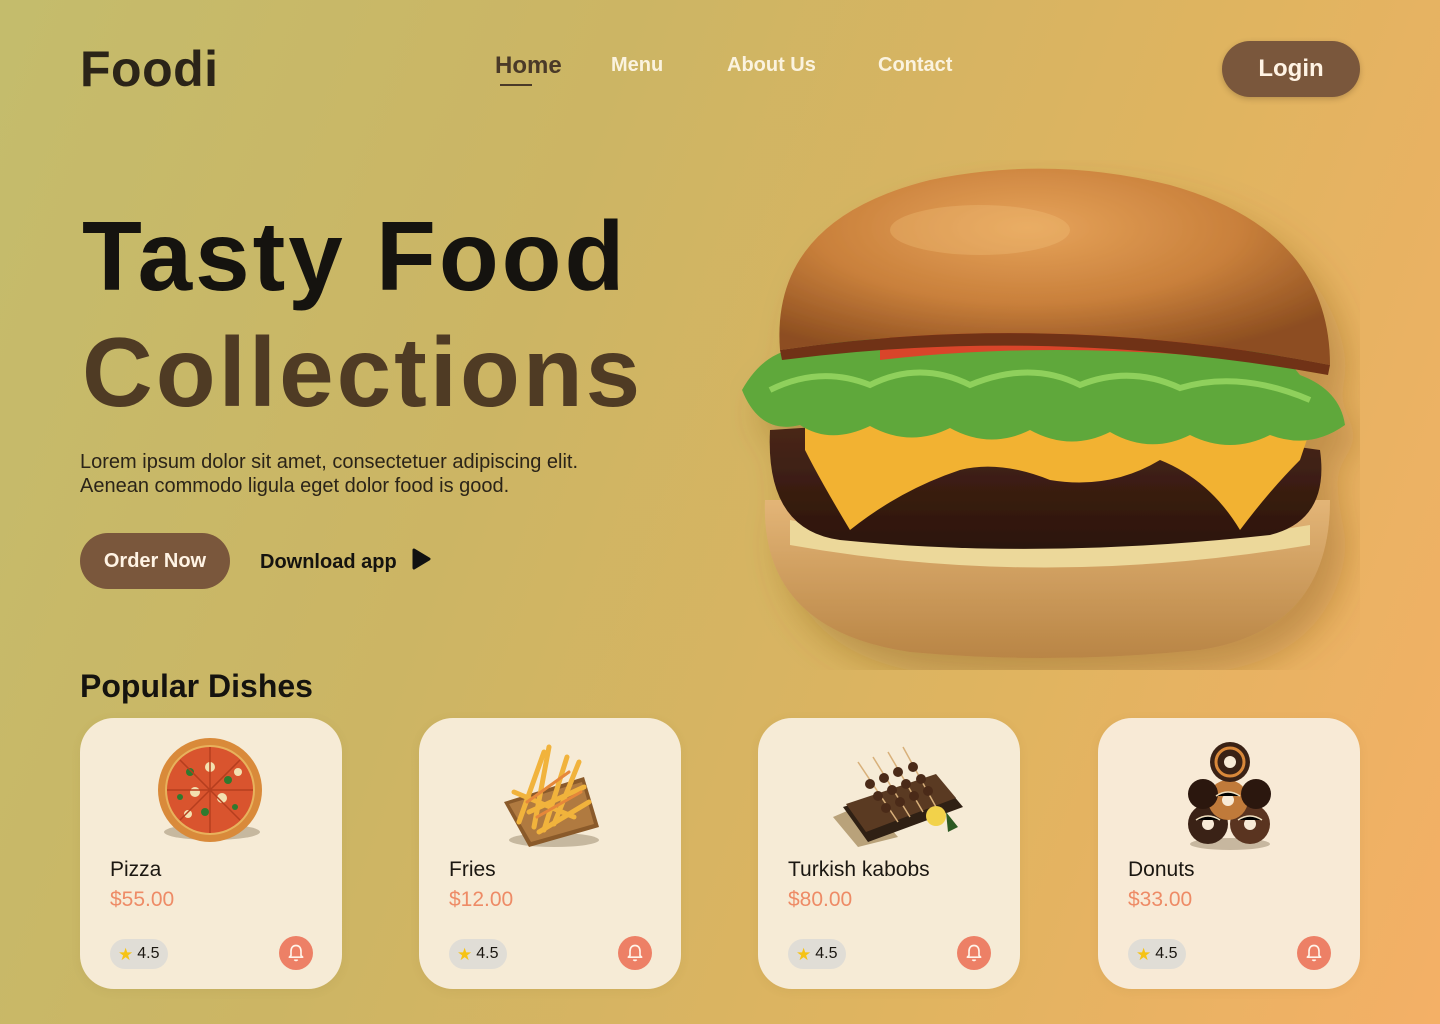 The image size is (1440, 1024). What do you see at coordinates (155, 561) in the screenshot?
I see `order-now-button: Order Now` at bounding box center [155, 561].